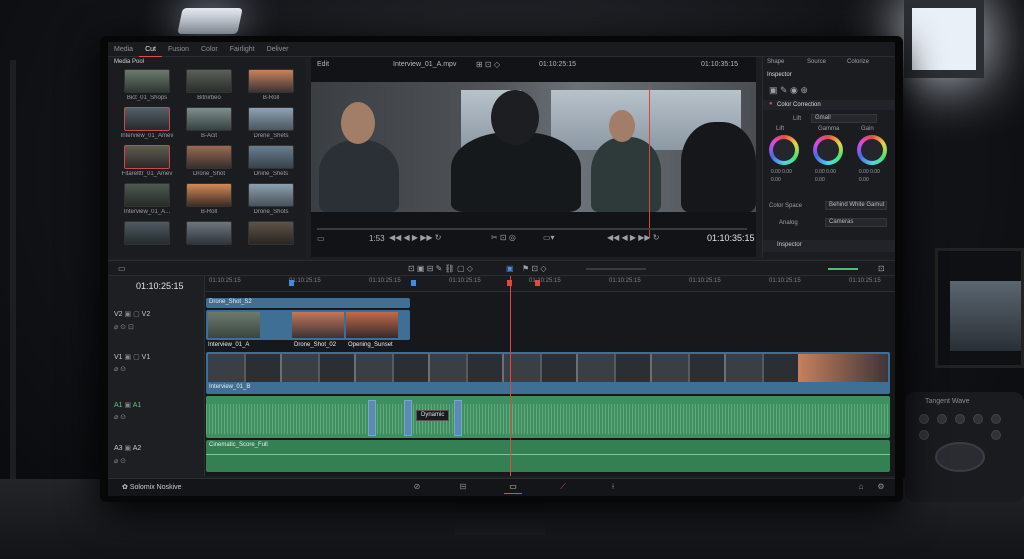 This screenshot has height=559, width=1024. I want to click on v1-clip: Interview_01_B, so click(548, 373).